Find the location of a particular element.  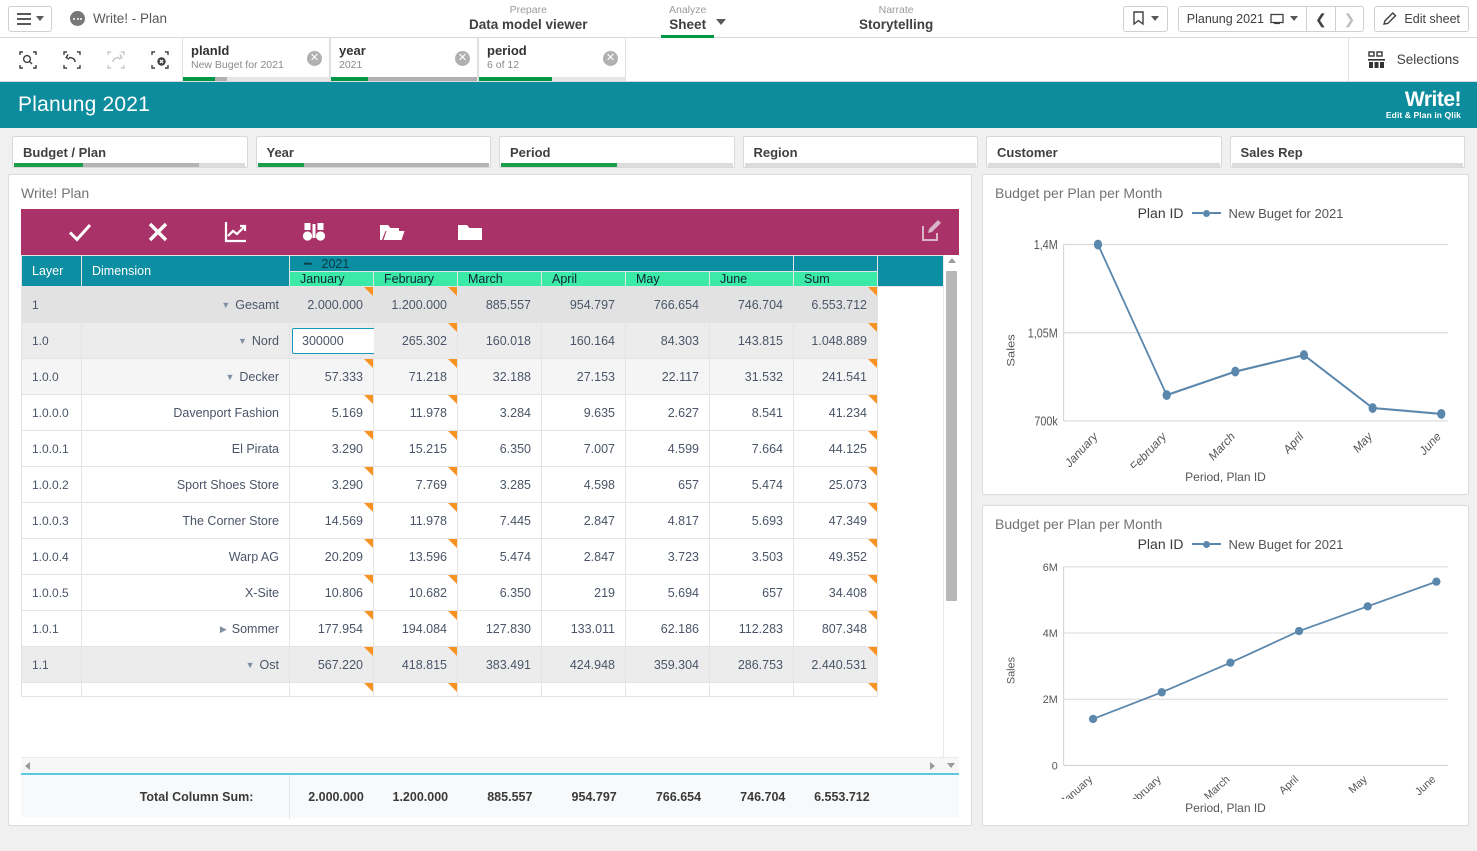

open-folder-button is located at coordinates (392, 232).